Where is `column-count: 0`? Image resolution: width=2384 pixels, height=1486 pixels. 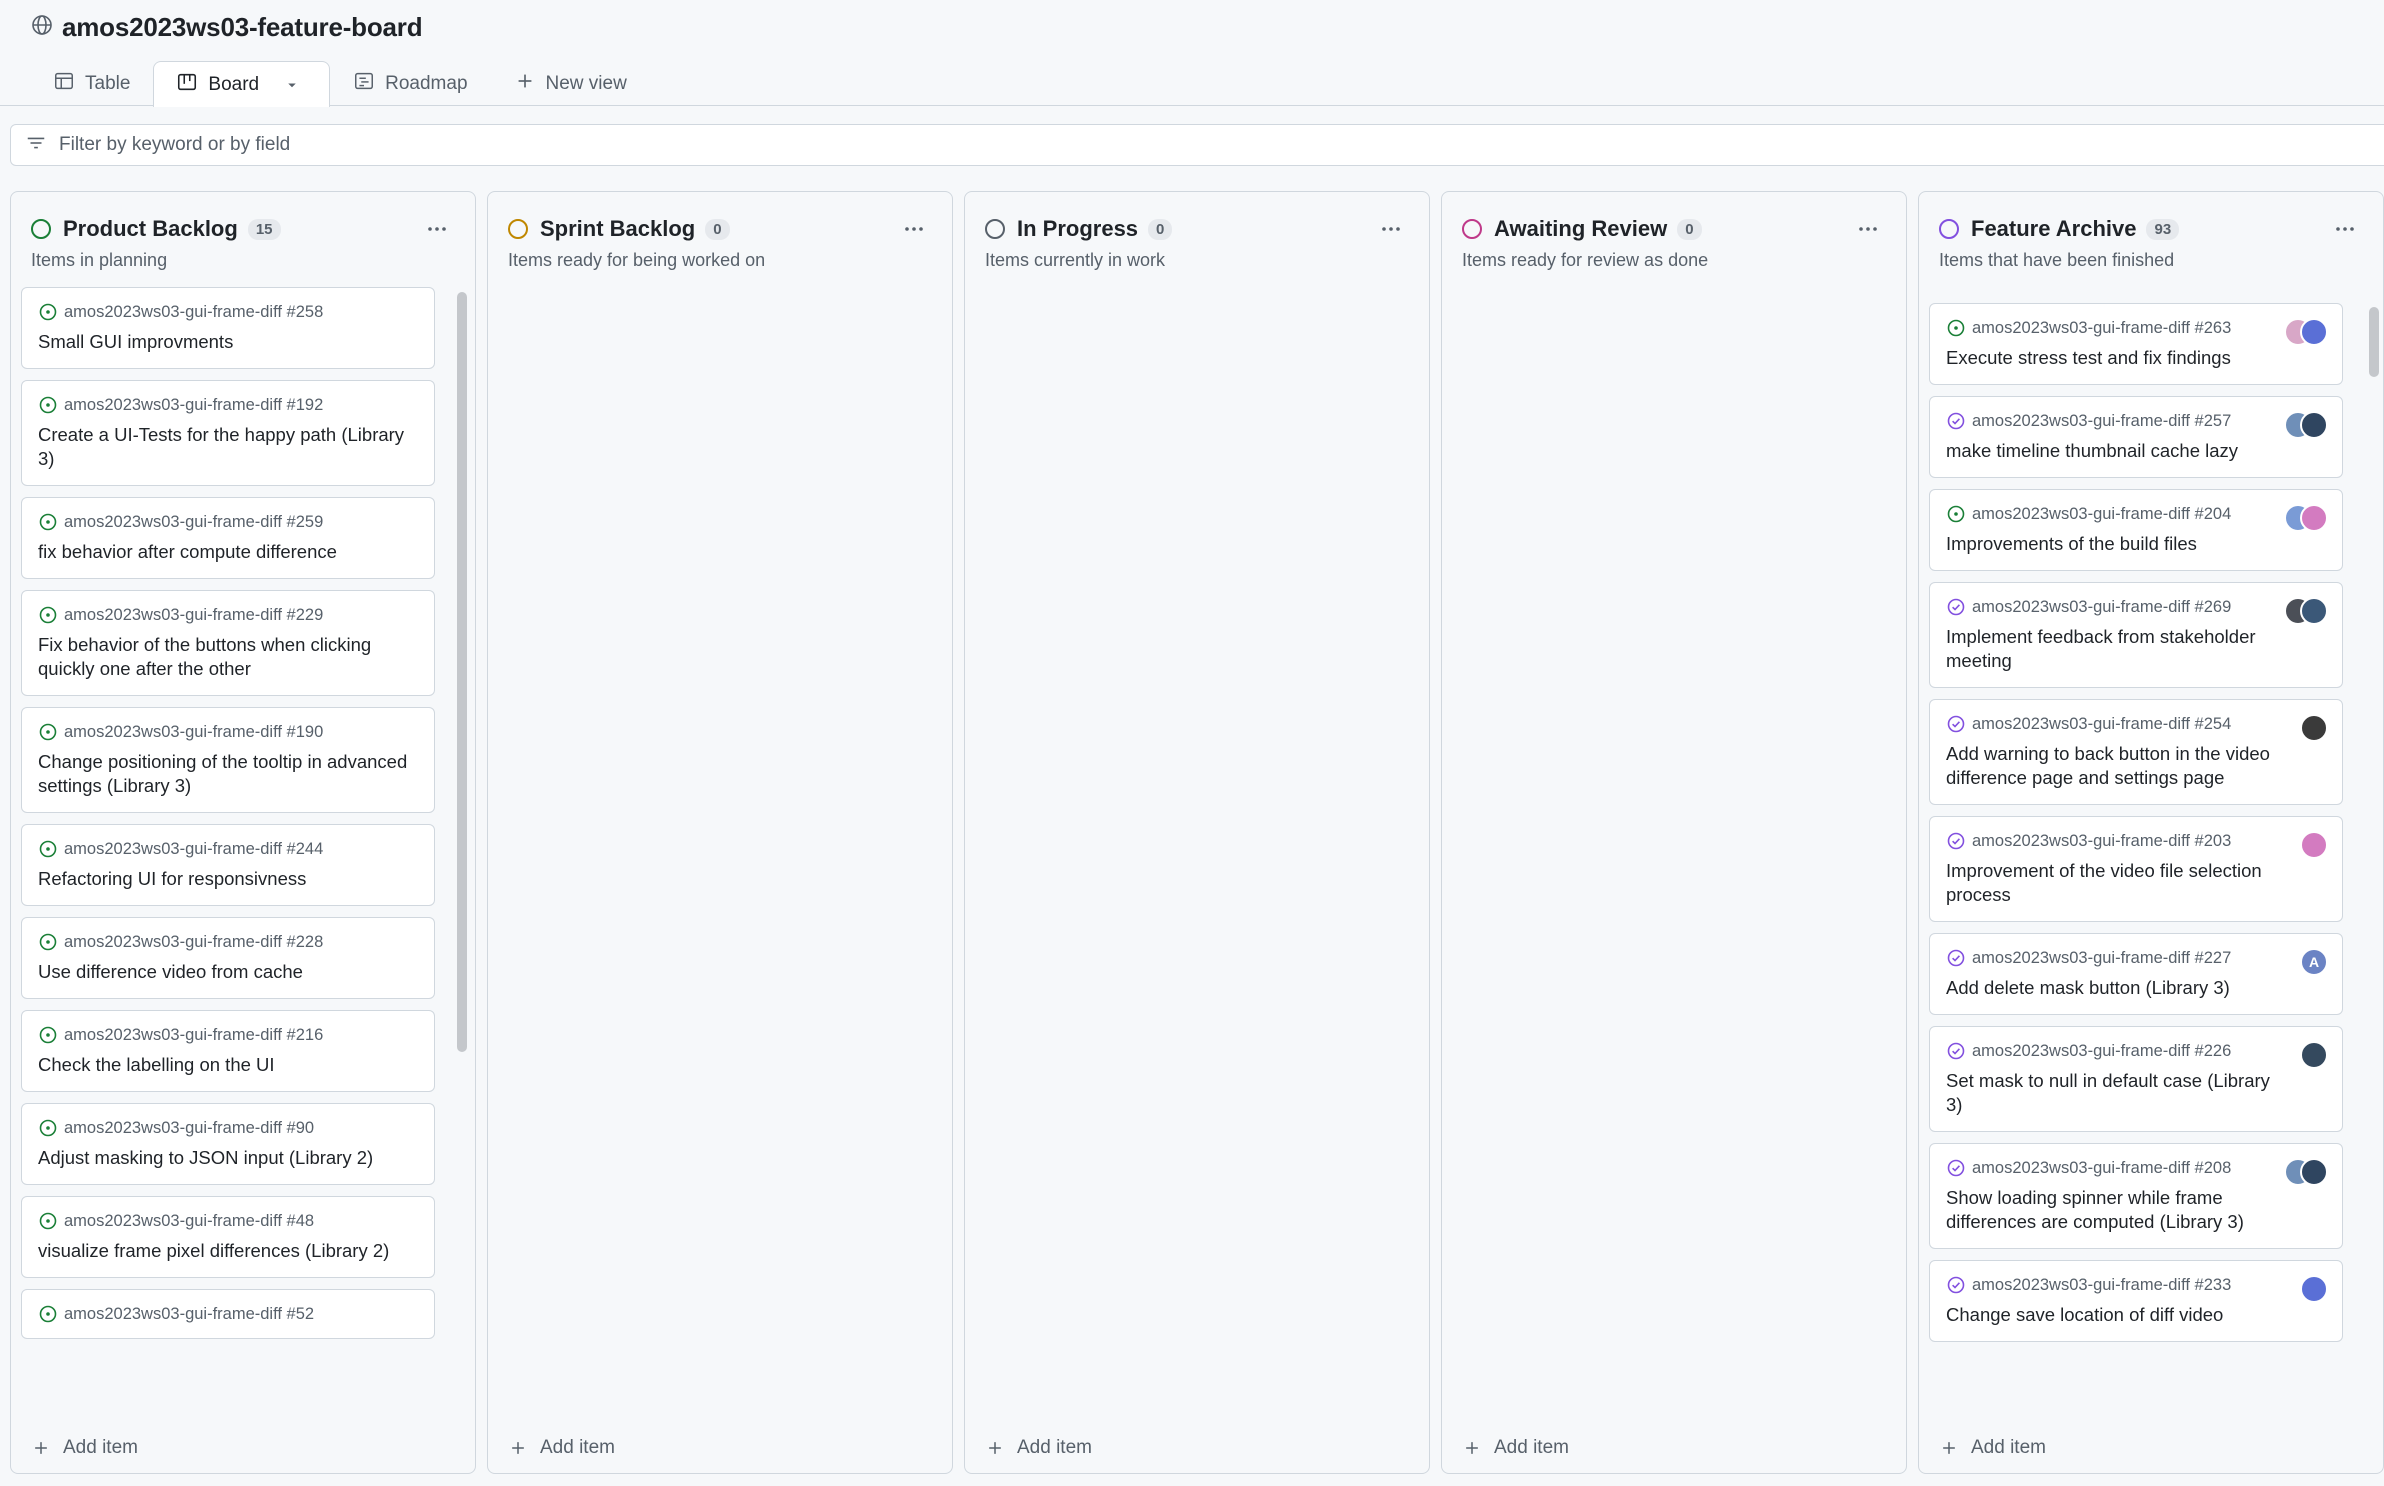 column-count: 0 is located at coordinates (1160, 229).